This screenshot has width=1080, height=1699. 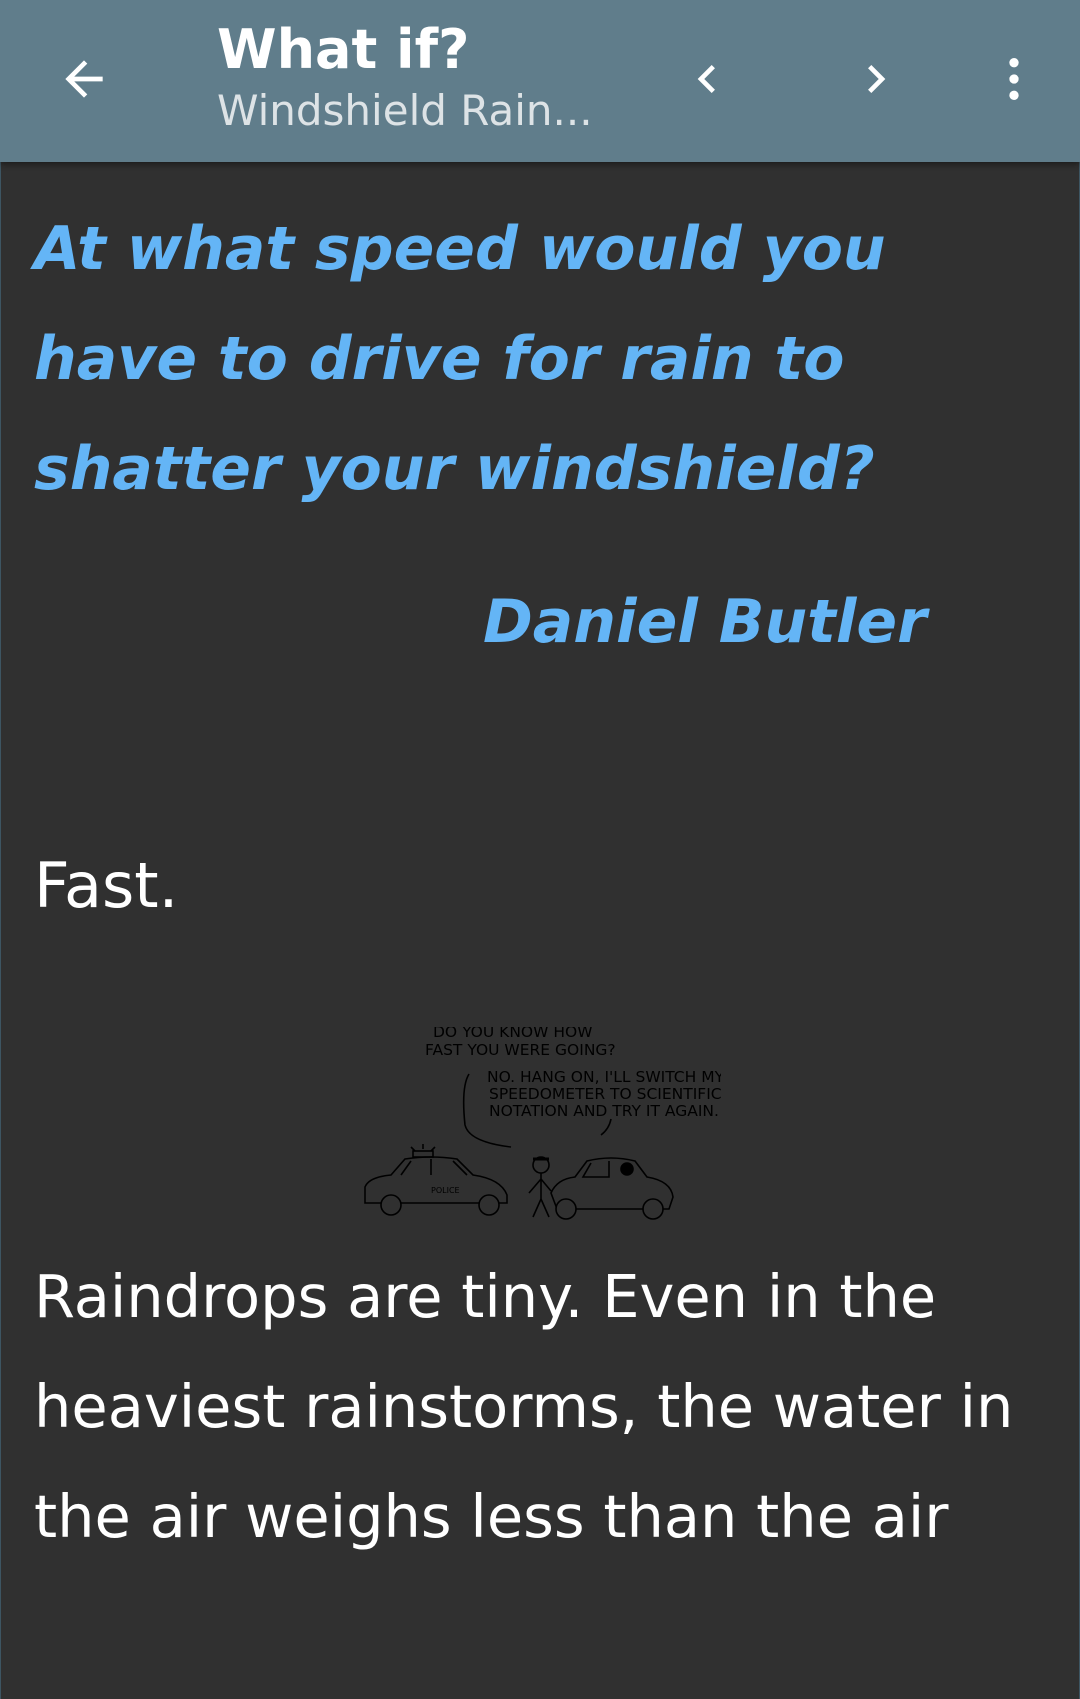 What do you see at coordinates (513, 1034) in the screenshot?
I see `comic-speech-line: DO YOU KNOW HOW` at bounding box center [513, 1034].